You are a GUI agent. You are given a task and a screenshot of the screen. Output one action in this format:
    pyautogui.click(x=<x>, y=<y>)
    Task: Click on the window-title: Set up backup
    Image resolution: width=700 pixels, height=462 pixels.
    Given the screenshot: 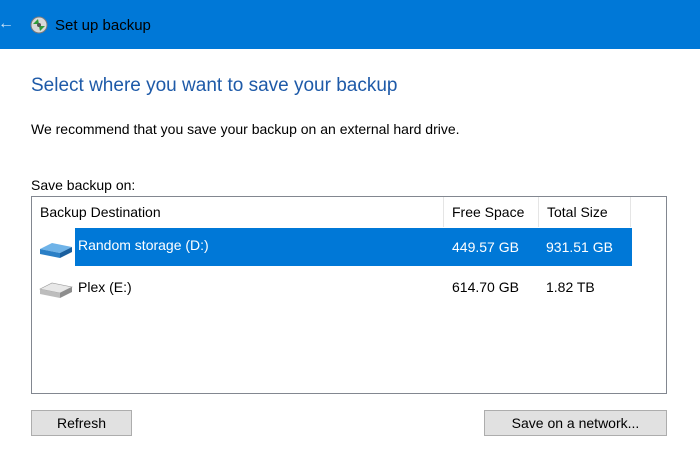 What is the action you would take?
    pyautogui.click(x=103, y=25)
    